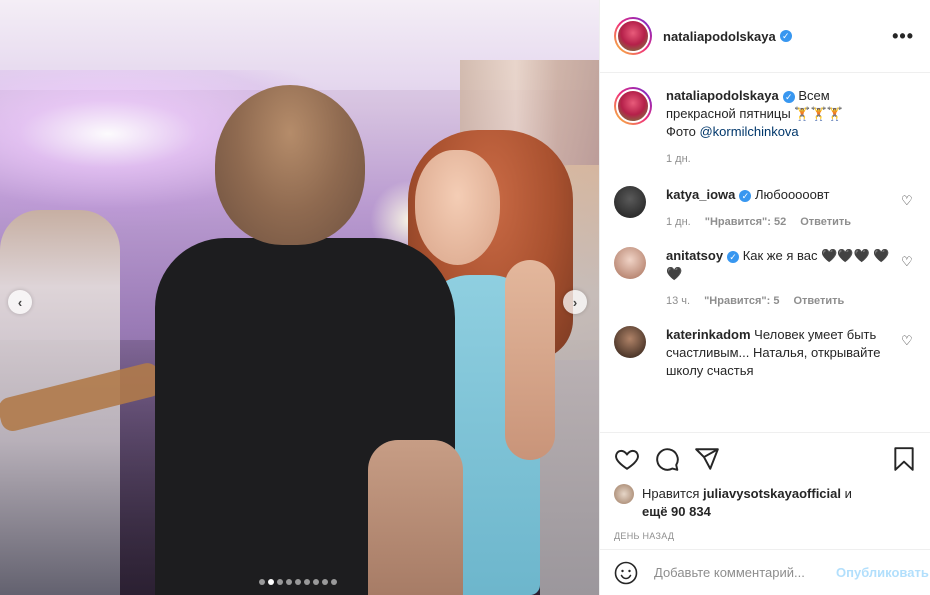 The height and width of the screenshot is (595, 930). What do you see at coordinates (667, 459) in the screenshot?
I see `comment-icon` at bounding box center [667, 459].